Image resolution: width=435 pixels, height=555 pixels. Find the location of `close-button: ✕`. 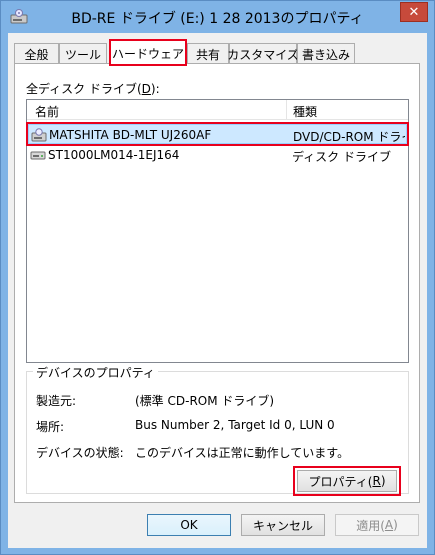

close-button: ✕ is located at coordinates (414, 12).